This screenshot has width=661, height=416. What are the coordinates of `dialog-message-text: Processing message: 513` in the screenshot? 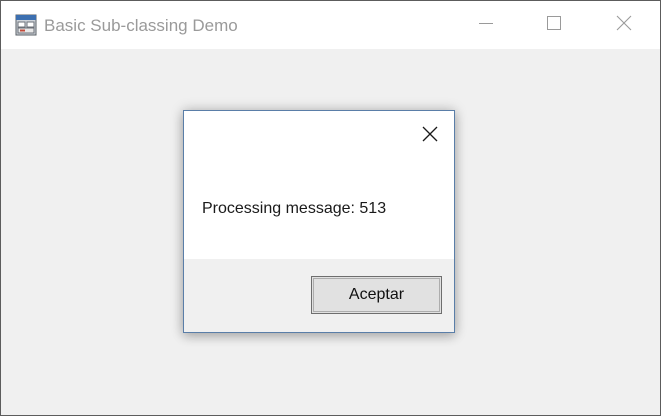 It's located at (294, 208).